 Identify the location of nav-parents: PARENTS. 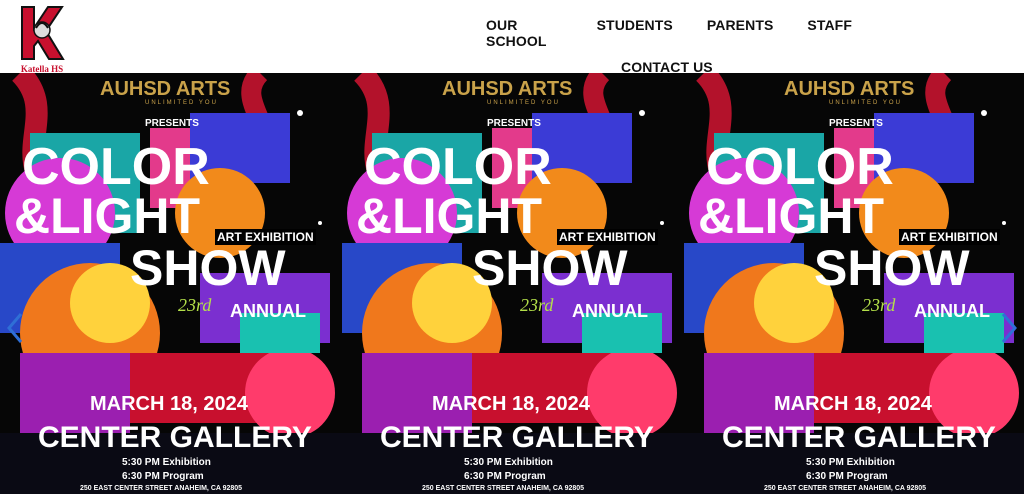
(740, 33).